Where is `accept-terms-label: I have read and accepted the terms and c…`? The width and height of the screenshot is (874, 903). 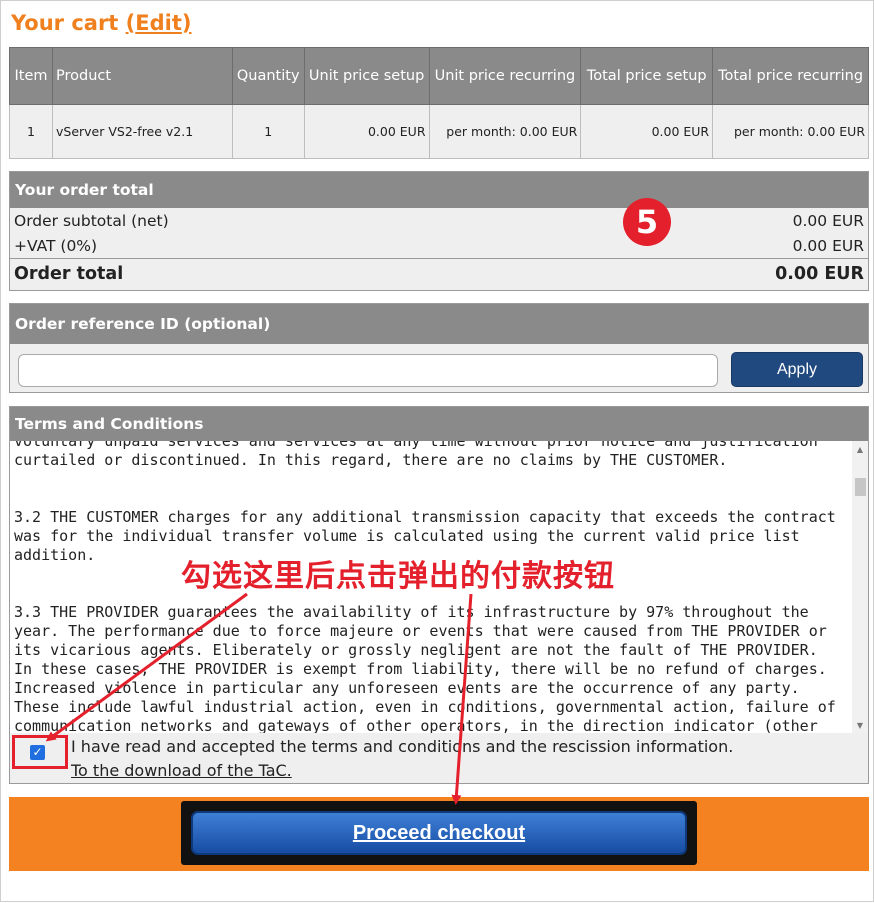 accept-terms-label: I have read and accepted the terms and c… is located at coordinates (402, 746).